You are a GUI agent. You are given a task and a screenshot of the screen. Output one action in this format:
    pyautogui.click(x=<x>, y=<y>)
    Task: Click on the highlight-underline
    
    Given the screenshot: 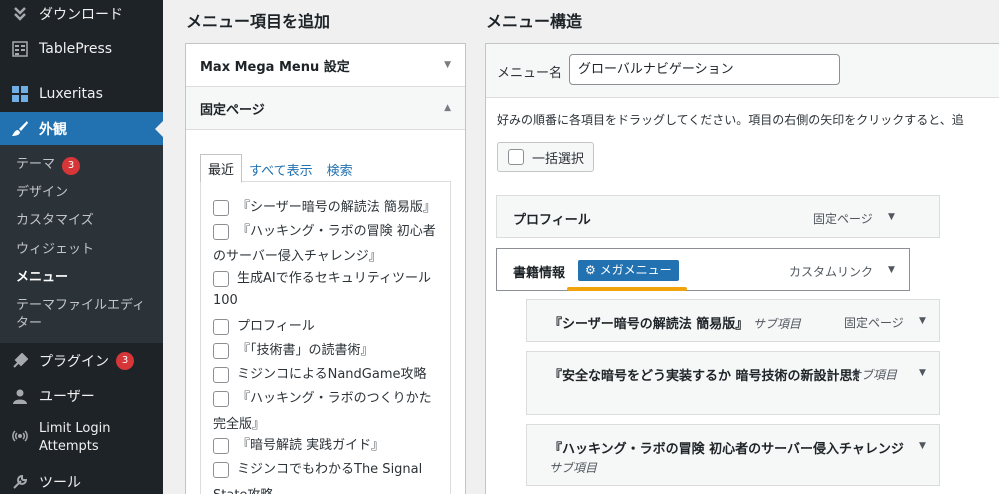 What is the action you would take?
    pyautogui.click(x=627, y=289)
    